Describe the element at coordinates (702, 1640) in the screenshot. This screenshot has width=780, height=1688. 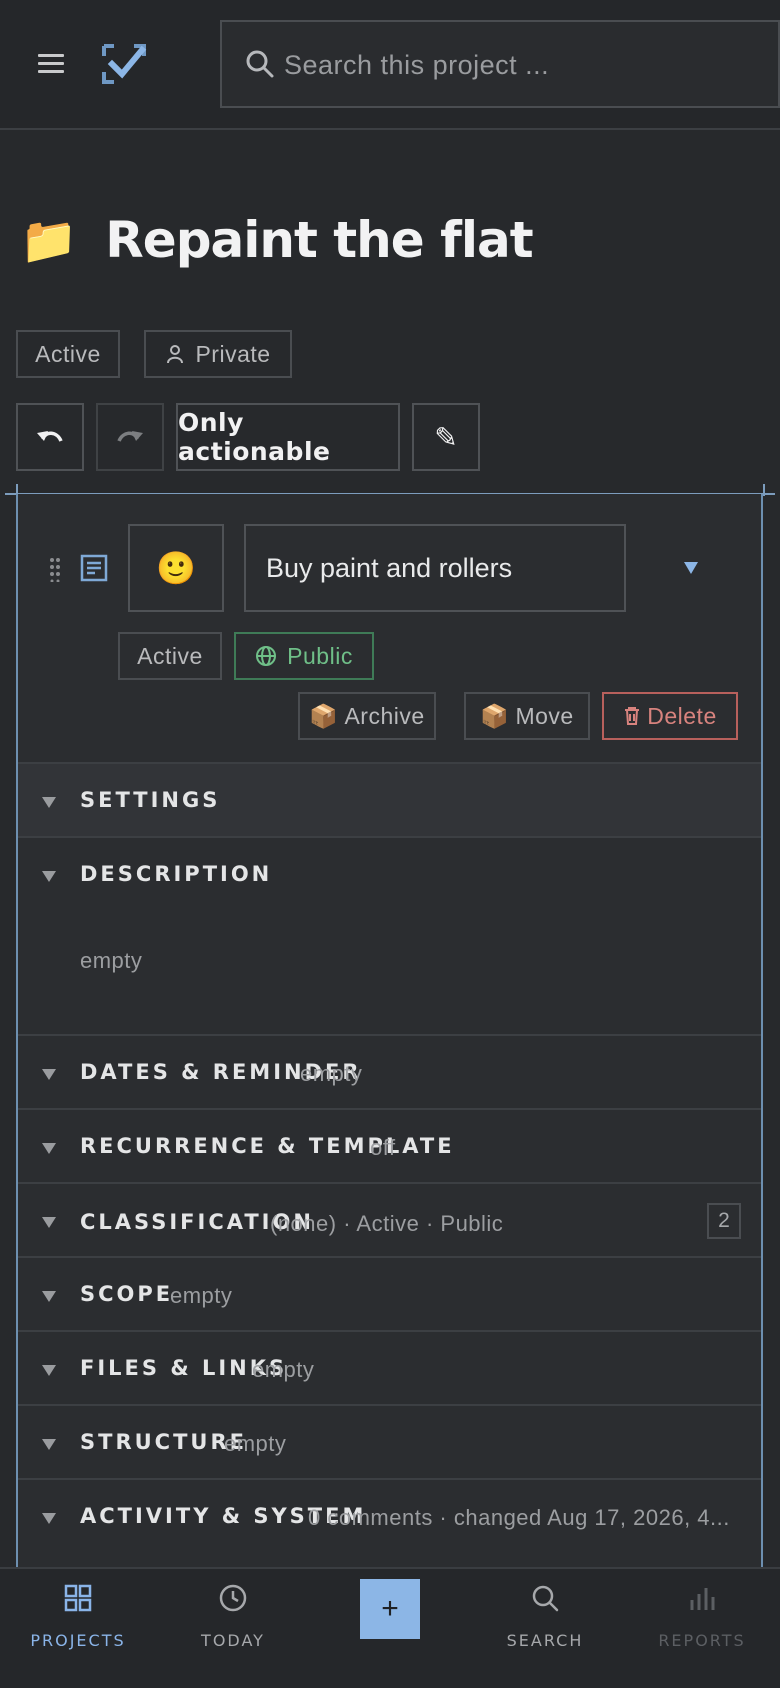
I see `nav-label: REPORTS` at that location.